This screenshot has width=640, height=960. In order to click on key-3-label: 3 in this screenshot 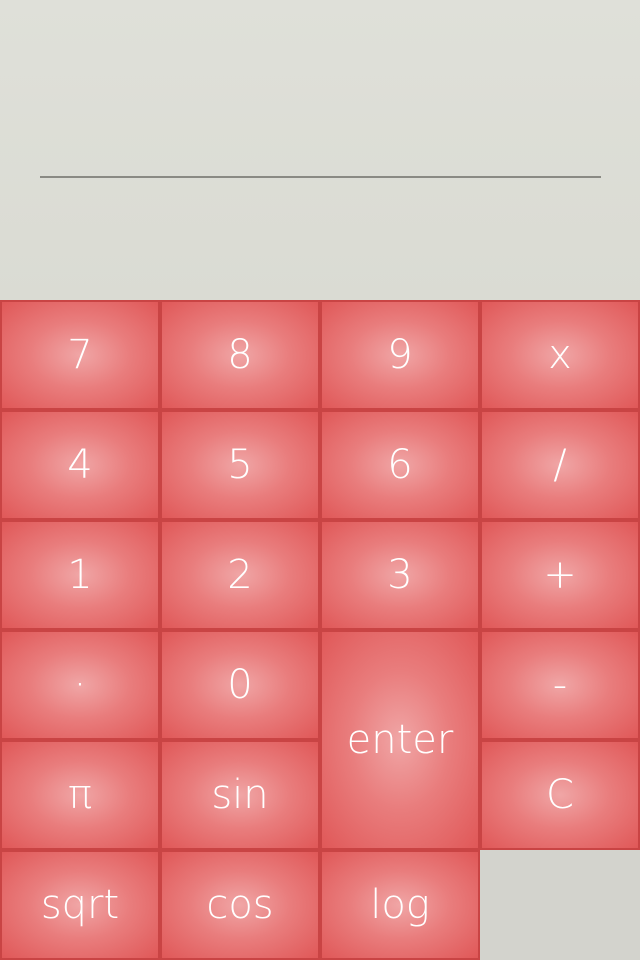, I will do `click(400, 575)`.